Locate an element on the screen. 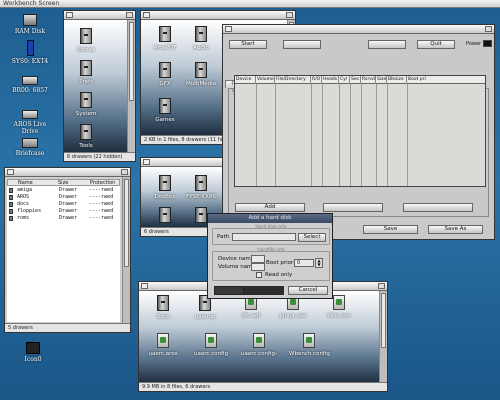 The image size is (500, 400). power-led is located at coordinates (487, 43).